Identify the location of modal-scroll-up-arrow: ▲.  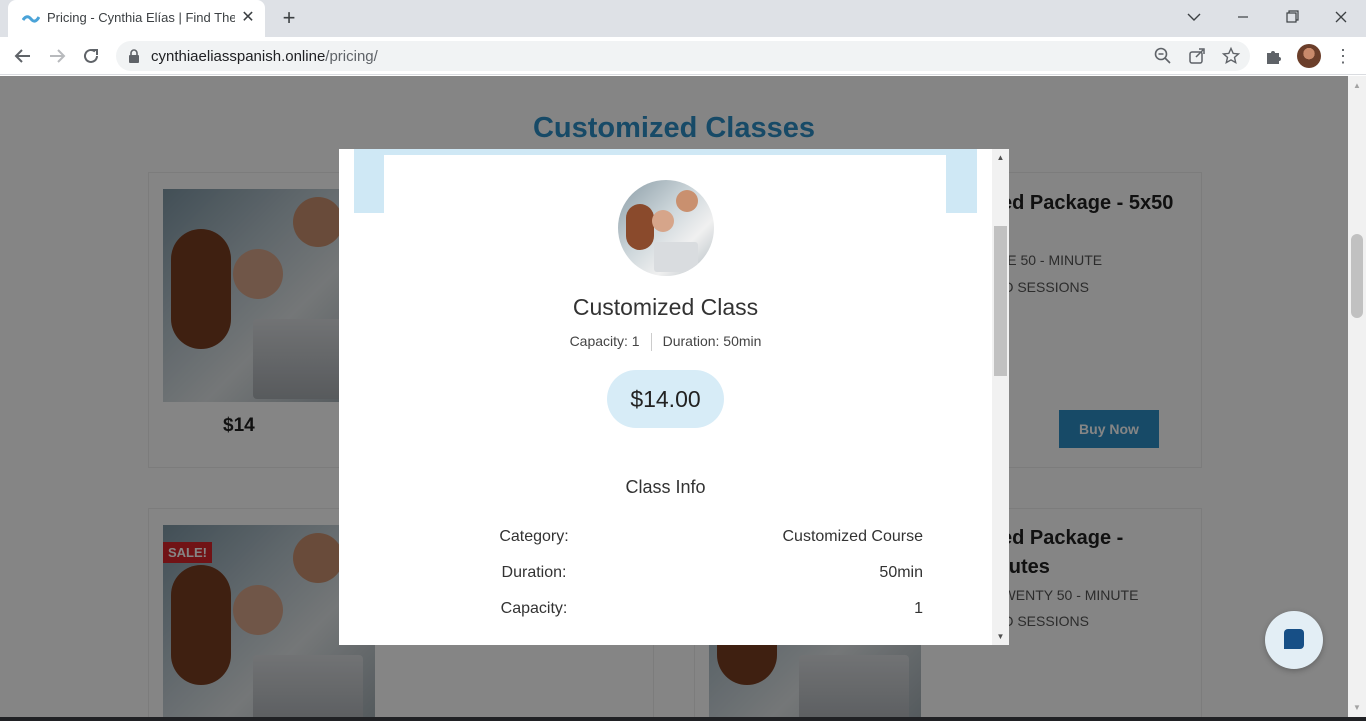
(1000, 157).